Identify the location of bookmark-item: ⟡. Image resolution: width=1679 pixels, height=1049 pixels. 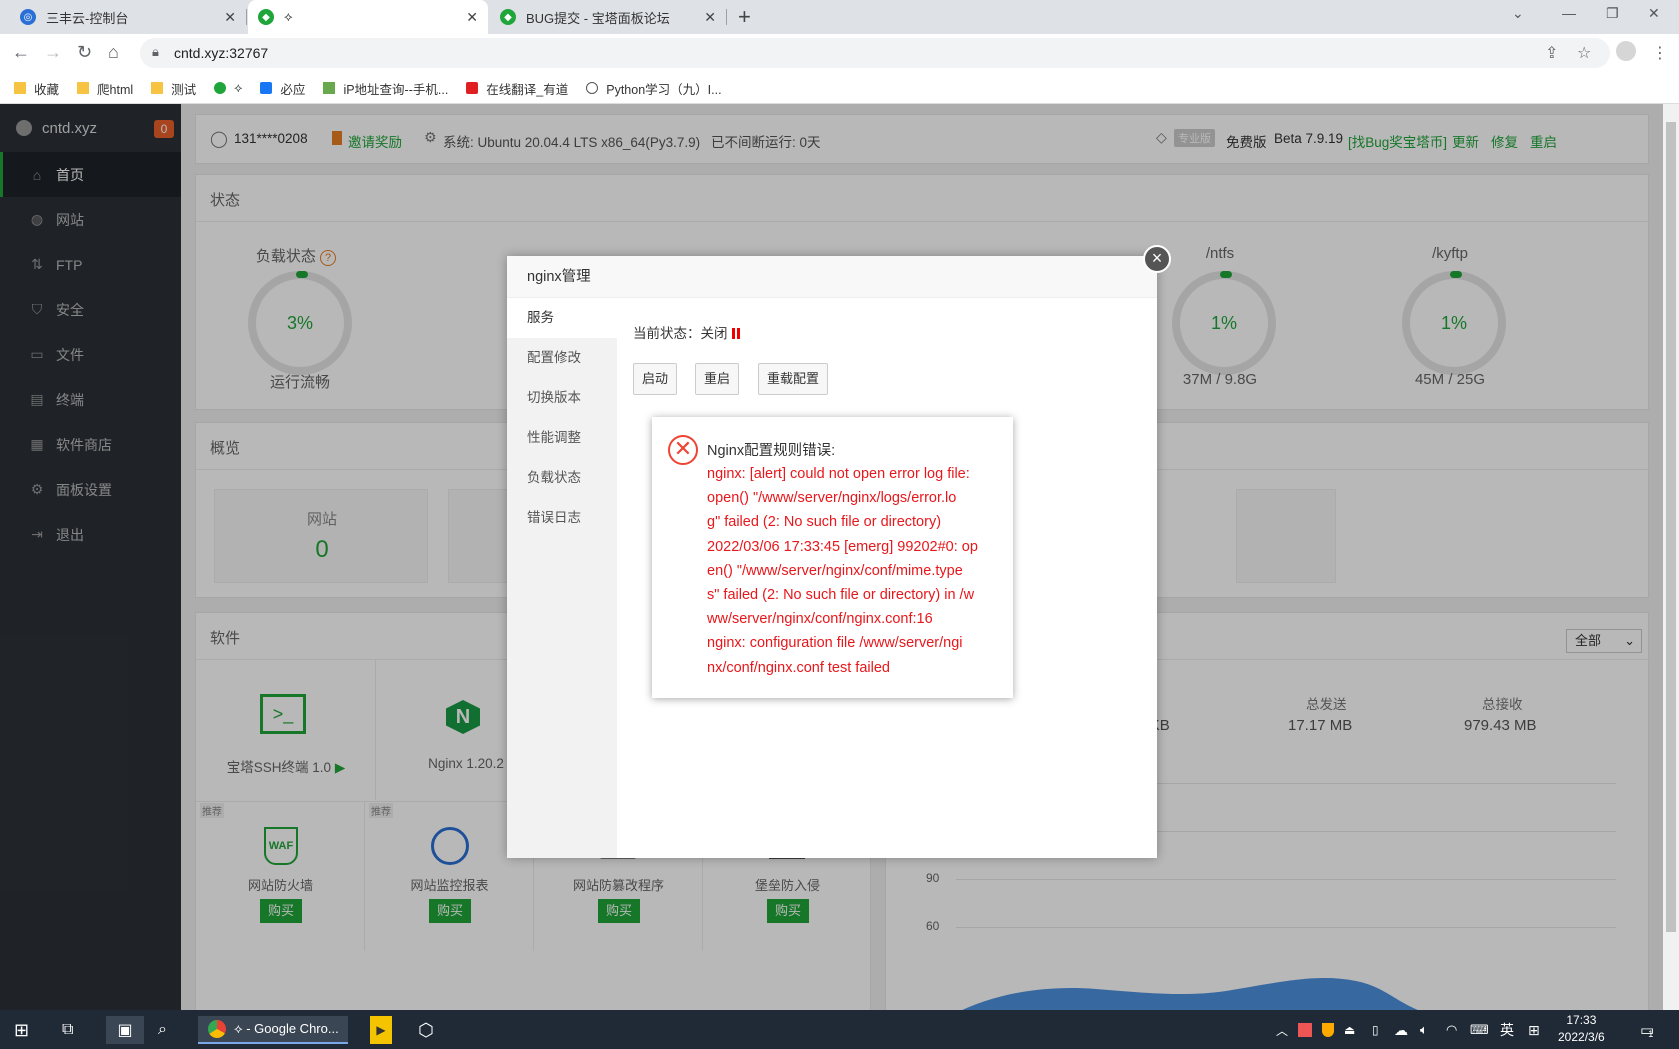
(228, 88).